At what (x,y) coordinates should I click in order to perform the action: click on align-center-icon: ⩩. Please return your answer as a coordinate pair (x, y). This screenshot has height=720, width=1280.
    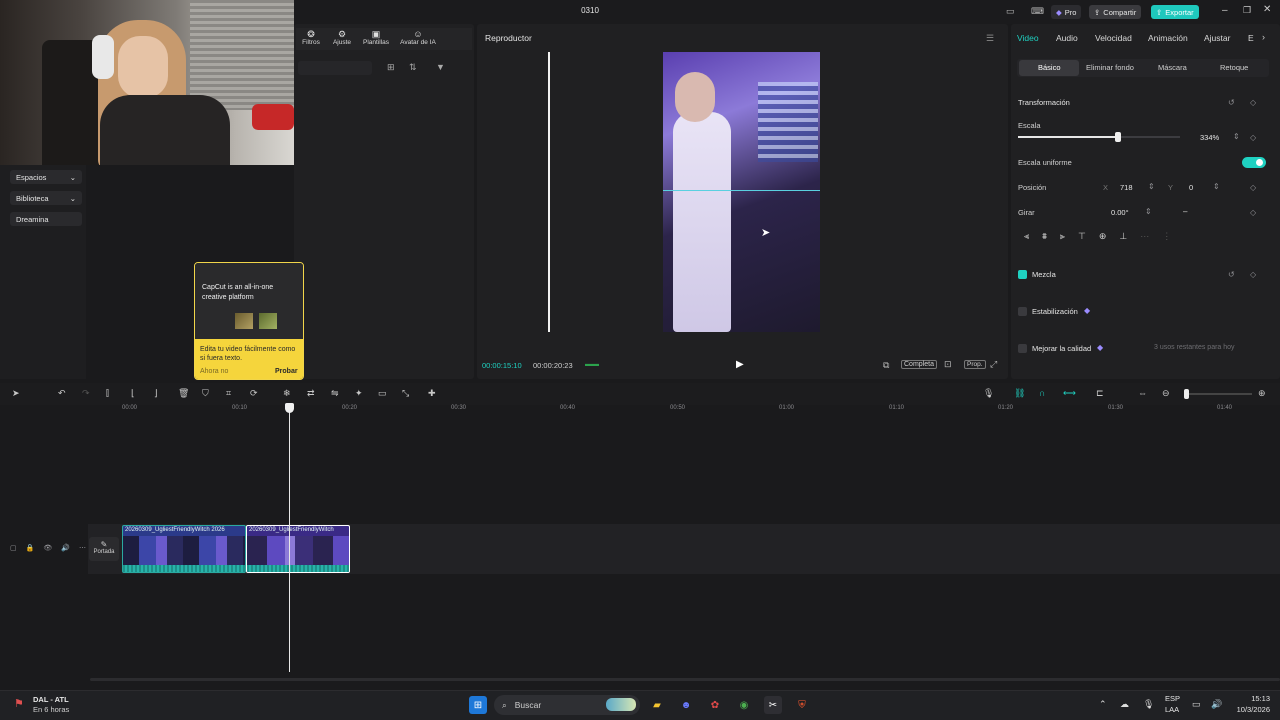
    Looking at the image, I should click on (1044, 238).